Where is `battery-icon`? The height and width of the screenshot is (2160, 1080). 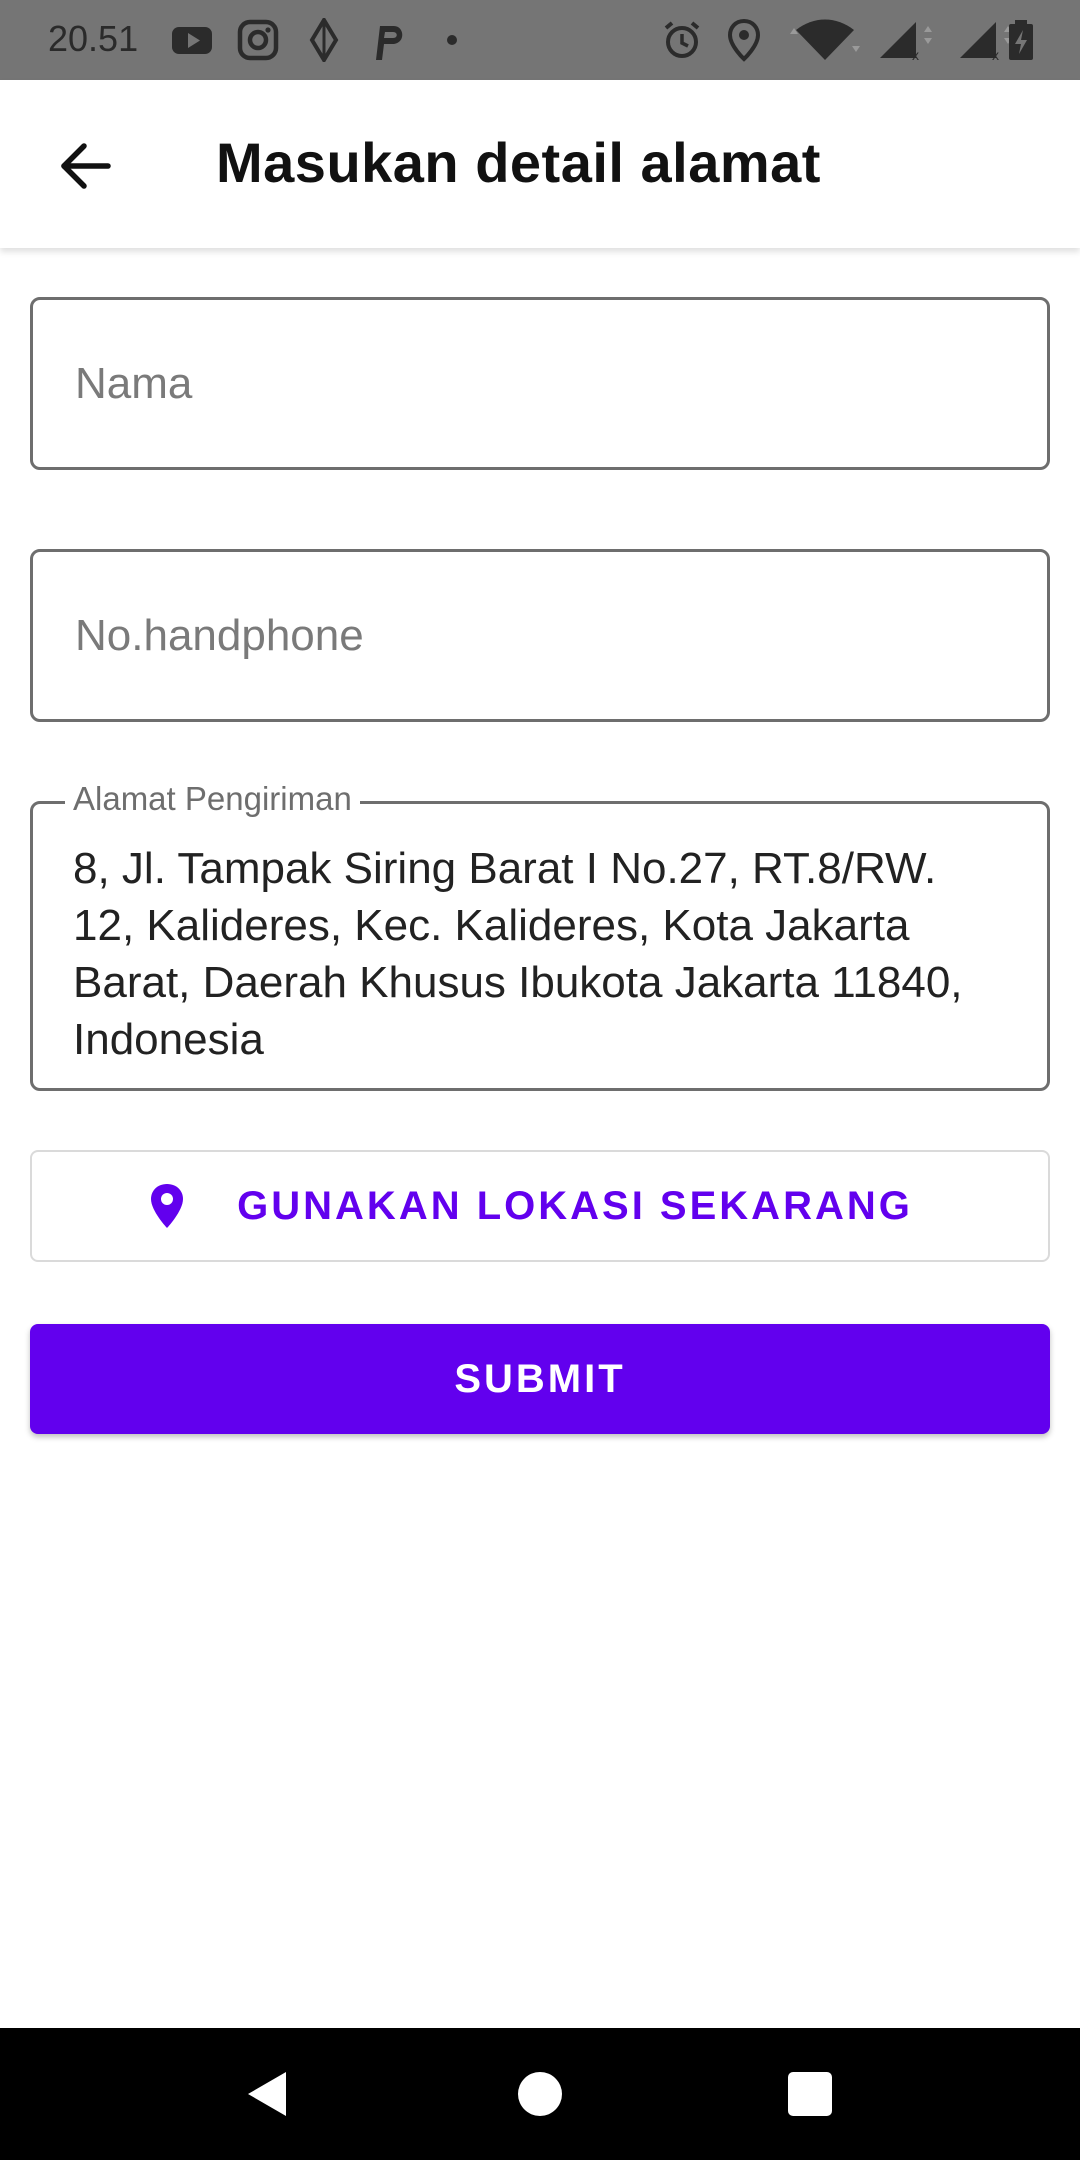 battery-icon is located at coordinates (1021, 40).